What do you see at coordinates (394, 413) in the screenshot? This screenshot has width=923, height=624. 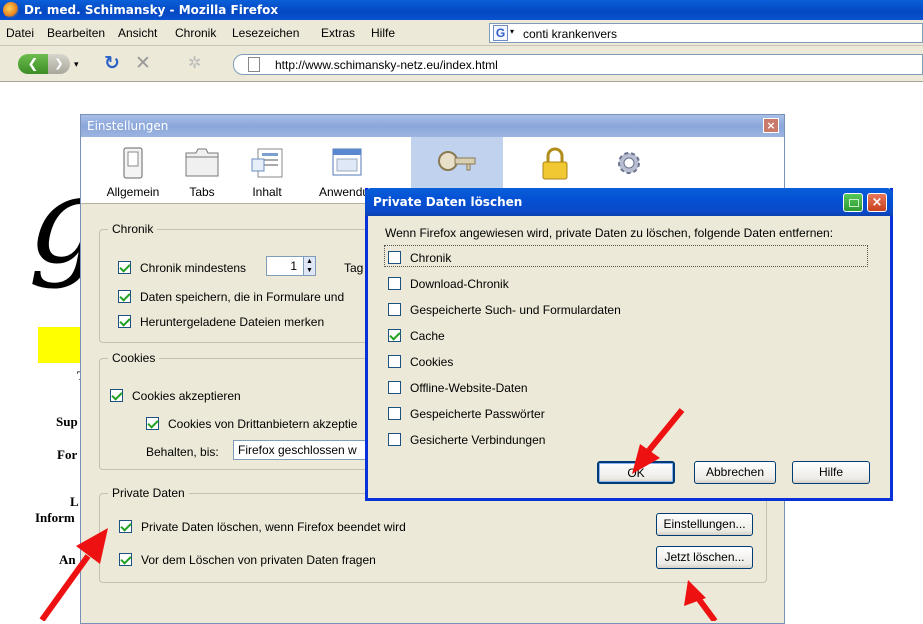 I see `clear-passwords-checkbox` at bounding box center [394, 413].